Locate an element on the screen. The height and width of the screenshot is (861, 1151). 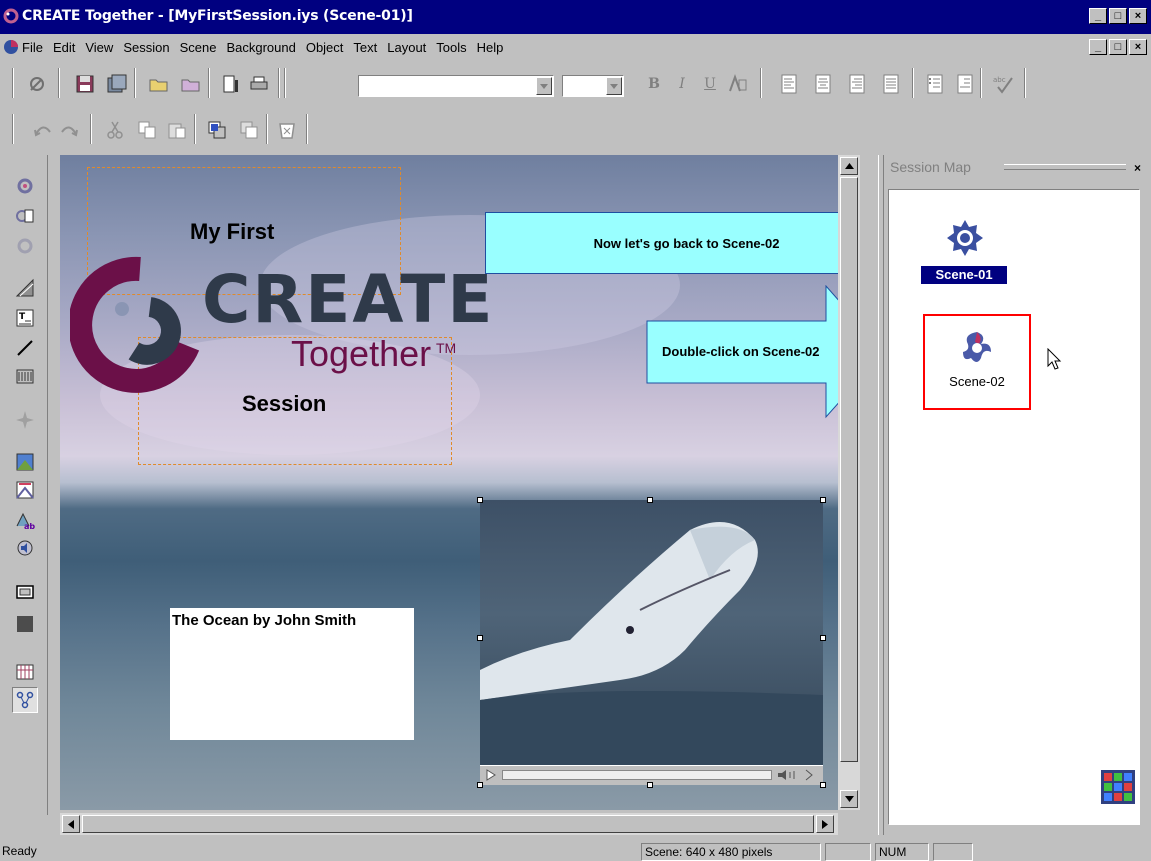
scroll-down-button is located at coordinates (849, 799).